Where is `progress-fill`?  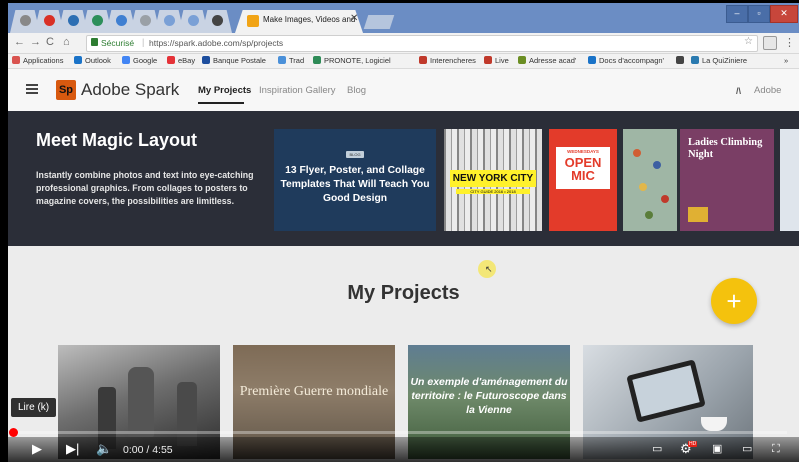
progress-fill is located at coordinates (13, 432).